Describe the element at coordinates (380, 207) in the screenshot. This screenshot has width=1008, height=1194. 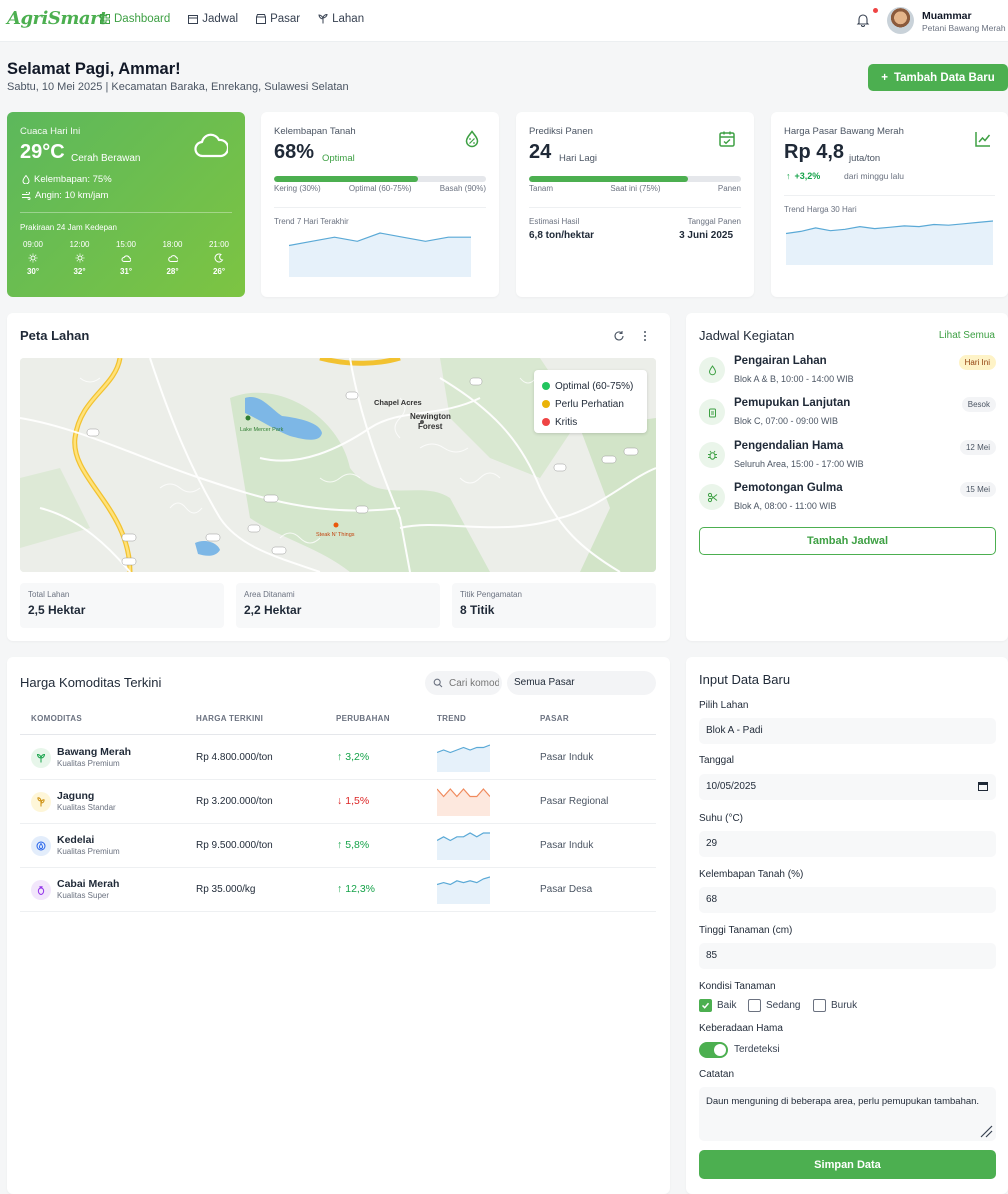
I see `divider` at that location.